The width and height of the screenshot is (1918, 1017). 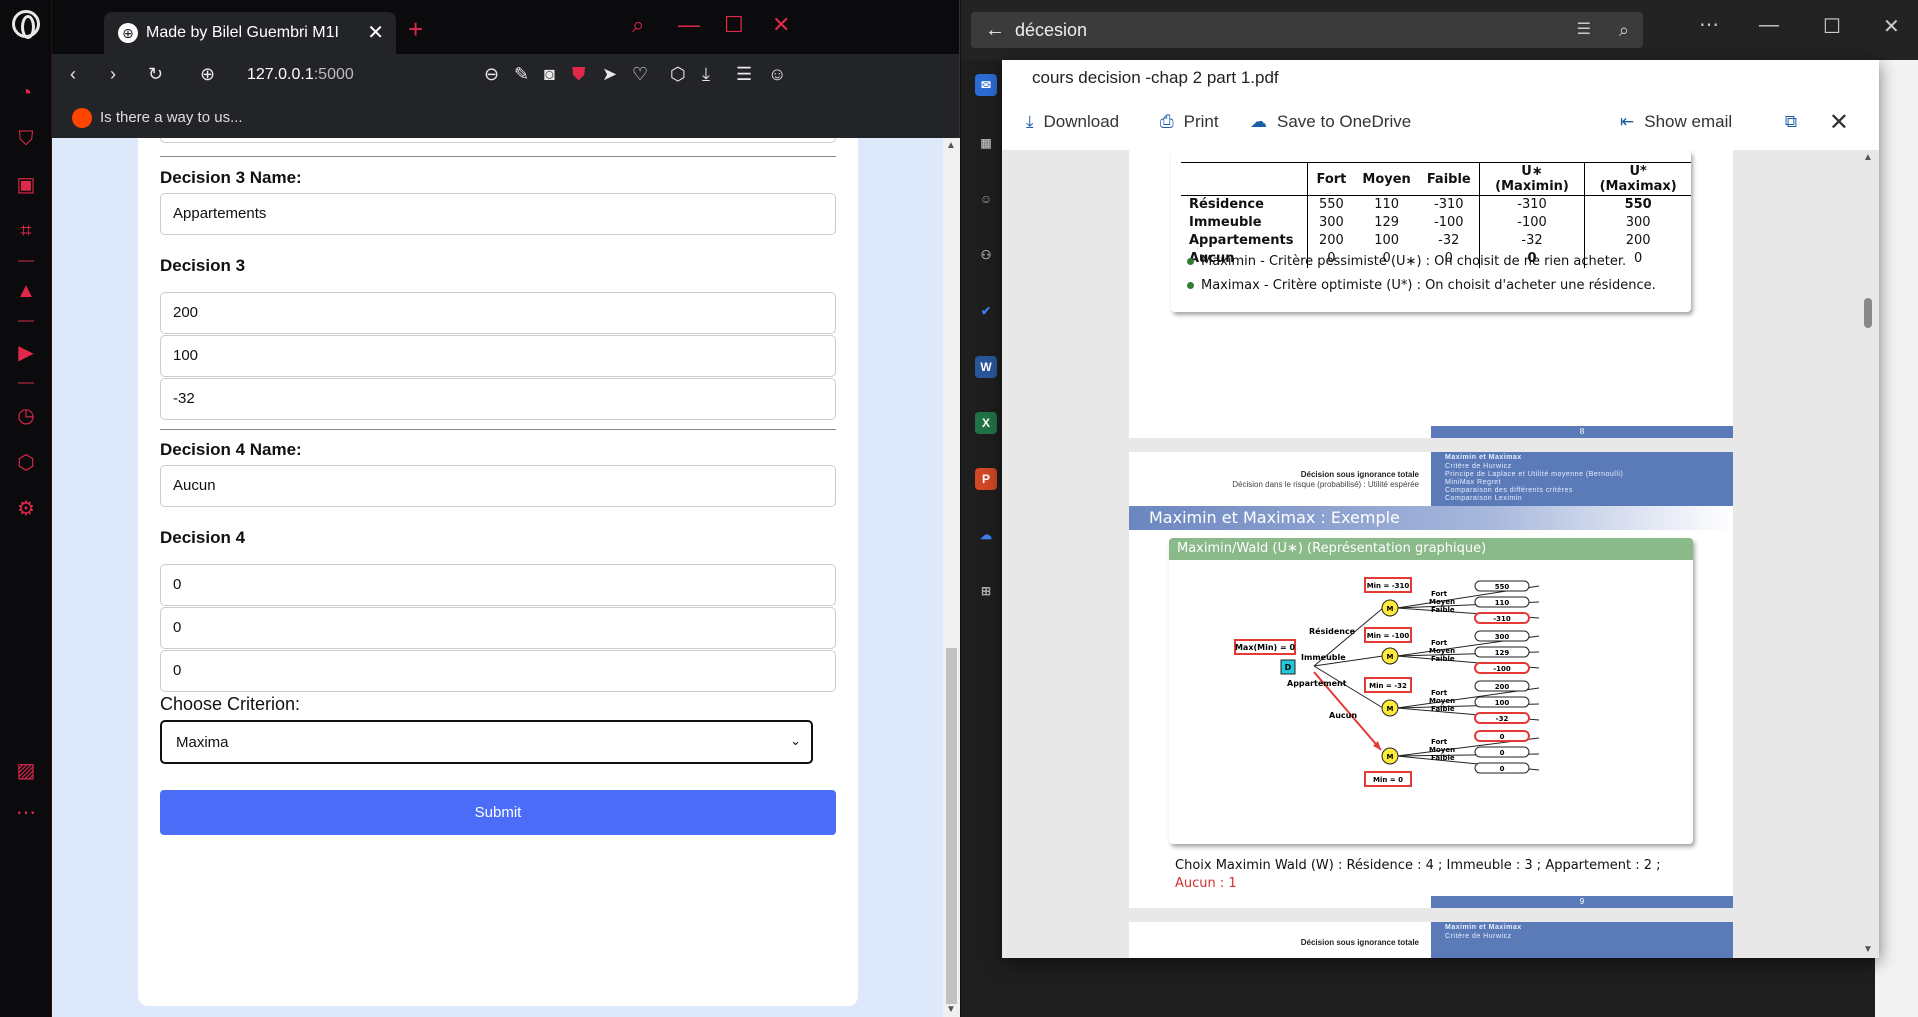 What do you see at coordinates (207, 74) in the screenshot?
I see `site-info-globe-icon: ⊕` at bounding box center [207, 74].